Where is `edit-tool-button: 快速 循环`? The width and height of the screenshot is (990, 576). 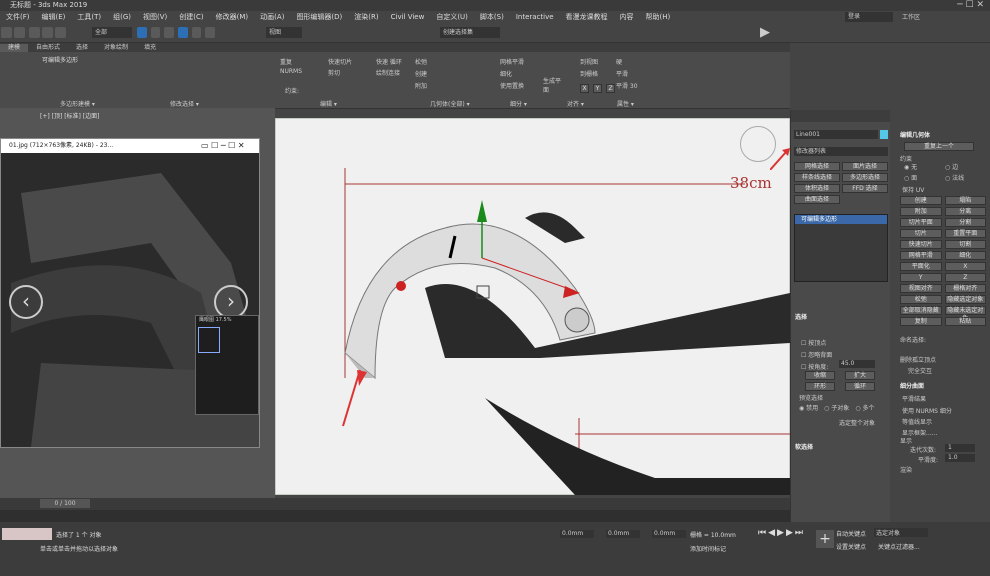 edit-tool-button: 快速 循环 is located at coordinates (395, 61).